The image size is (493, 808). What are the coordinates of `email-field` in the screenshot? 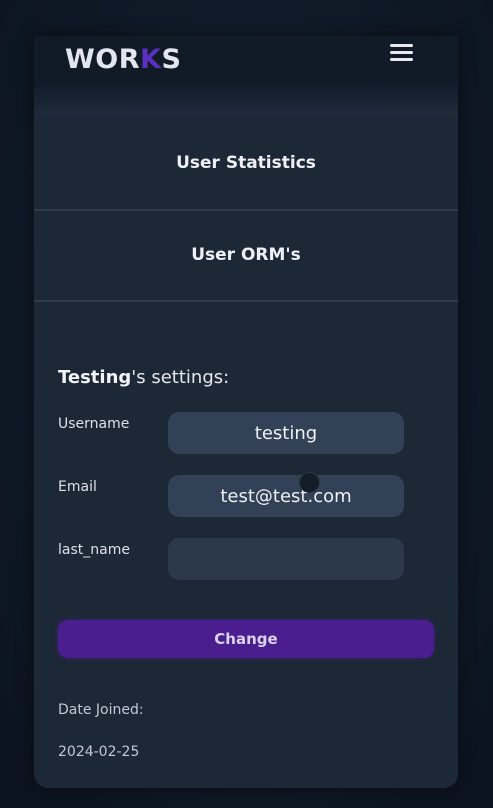 It's located at (286, 496).